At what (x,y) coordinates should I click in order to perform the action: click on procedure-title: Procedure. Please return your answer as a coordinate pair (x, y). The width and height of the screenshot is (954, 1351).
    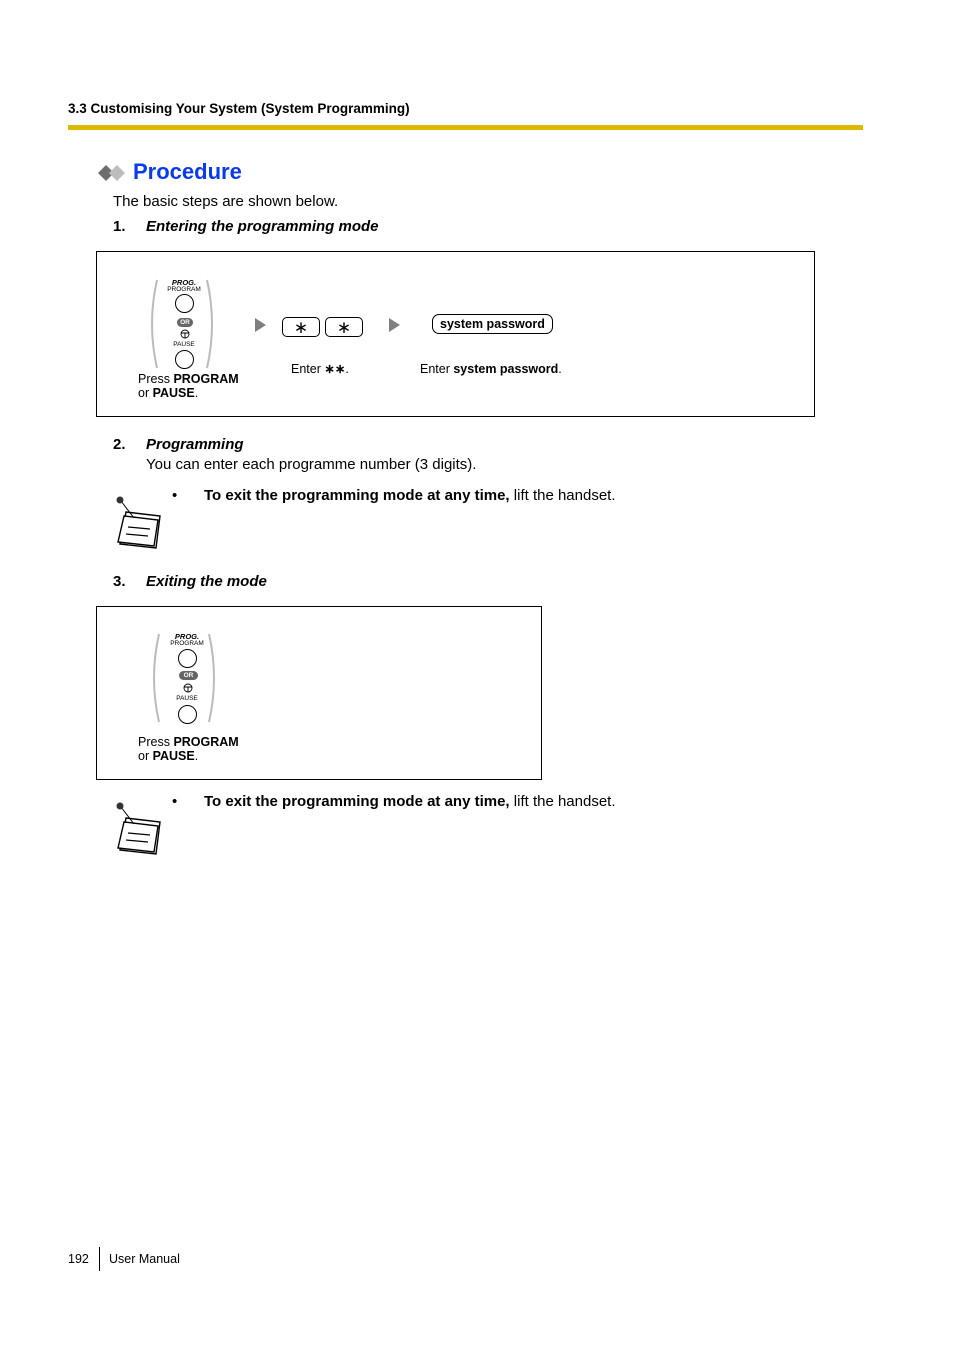
    Looking at the image, I should click on (187, 171).